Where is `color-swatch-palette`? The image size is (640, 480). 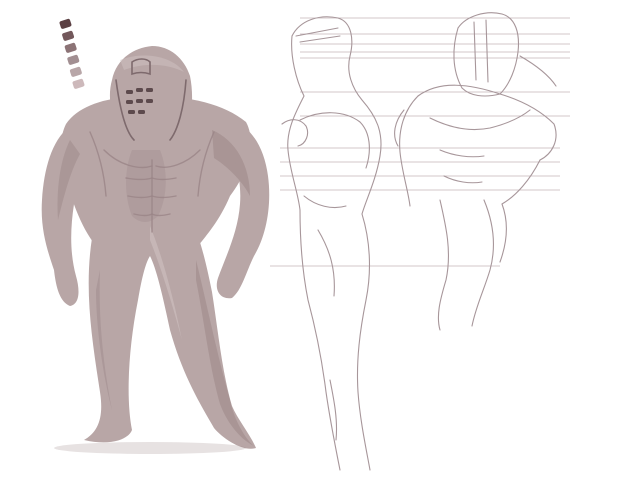 color-swatch-palette is located at coordinates (72, 53).